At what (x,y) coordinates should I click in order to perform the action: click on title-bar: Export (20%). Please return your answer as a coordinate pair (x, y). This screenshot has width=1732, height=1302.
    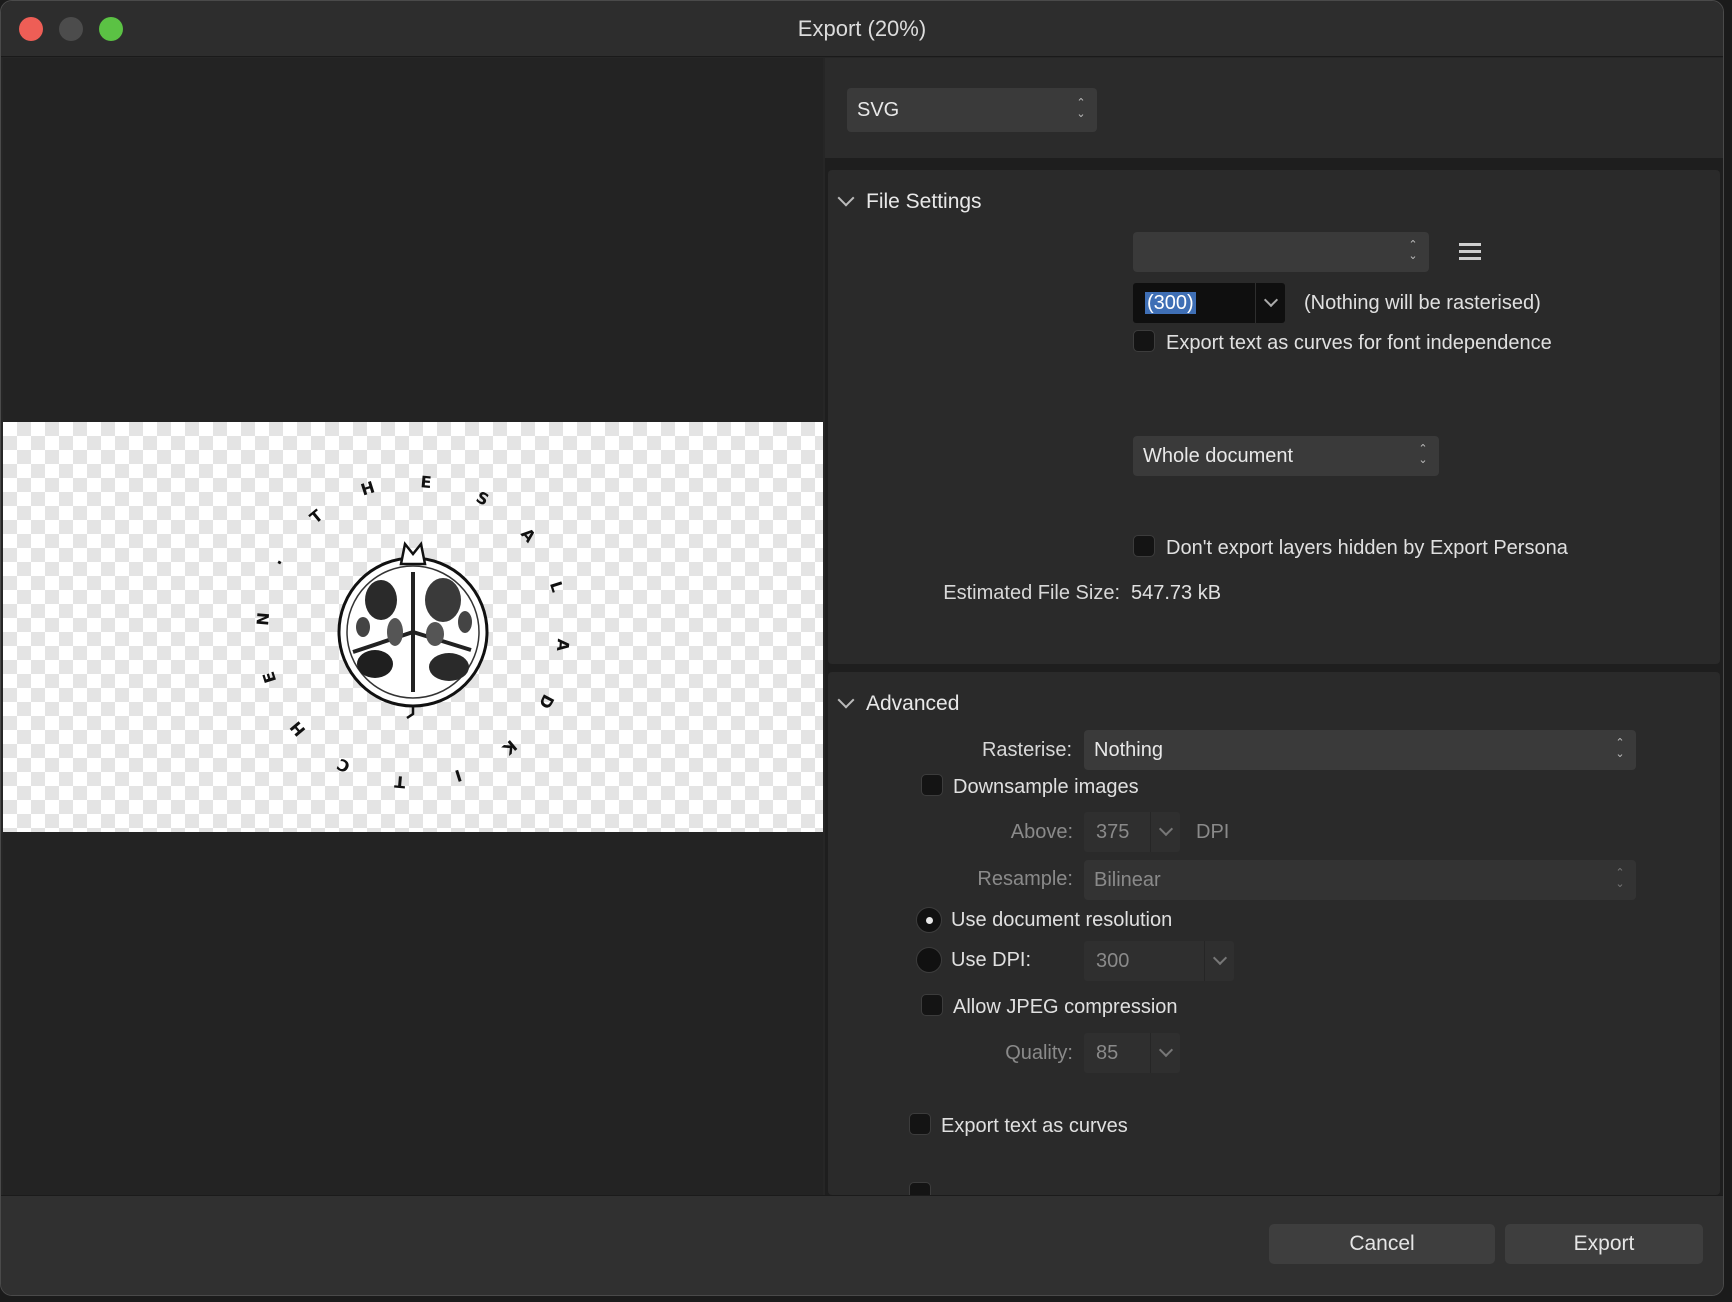
    Looking at the image, I should click on (862, 29).